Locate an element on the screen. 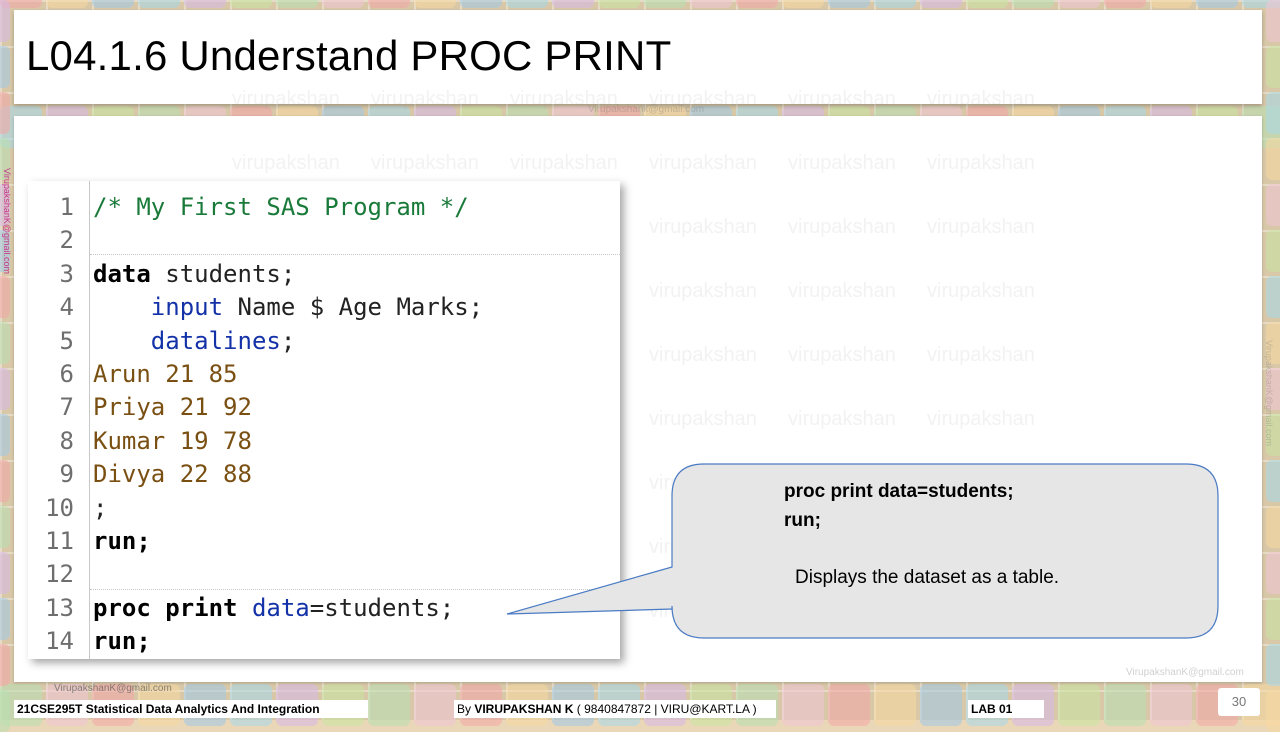 This screenshot has width=1280, height=732. code-text: data students; is located at coordinates (194, 273).